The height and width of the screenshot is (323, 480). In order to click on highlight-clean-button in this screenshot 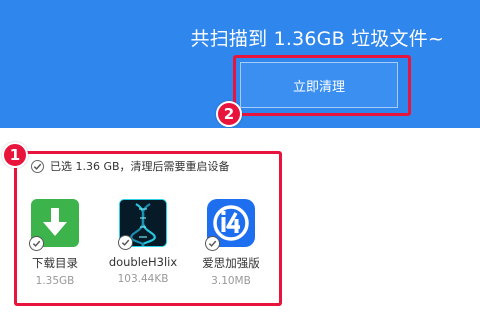, I will do `click(322, 85)`.